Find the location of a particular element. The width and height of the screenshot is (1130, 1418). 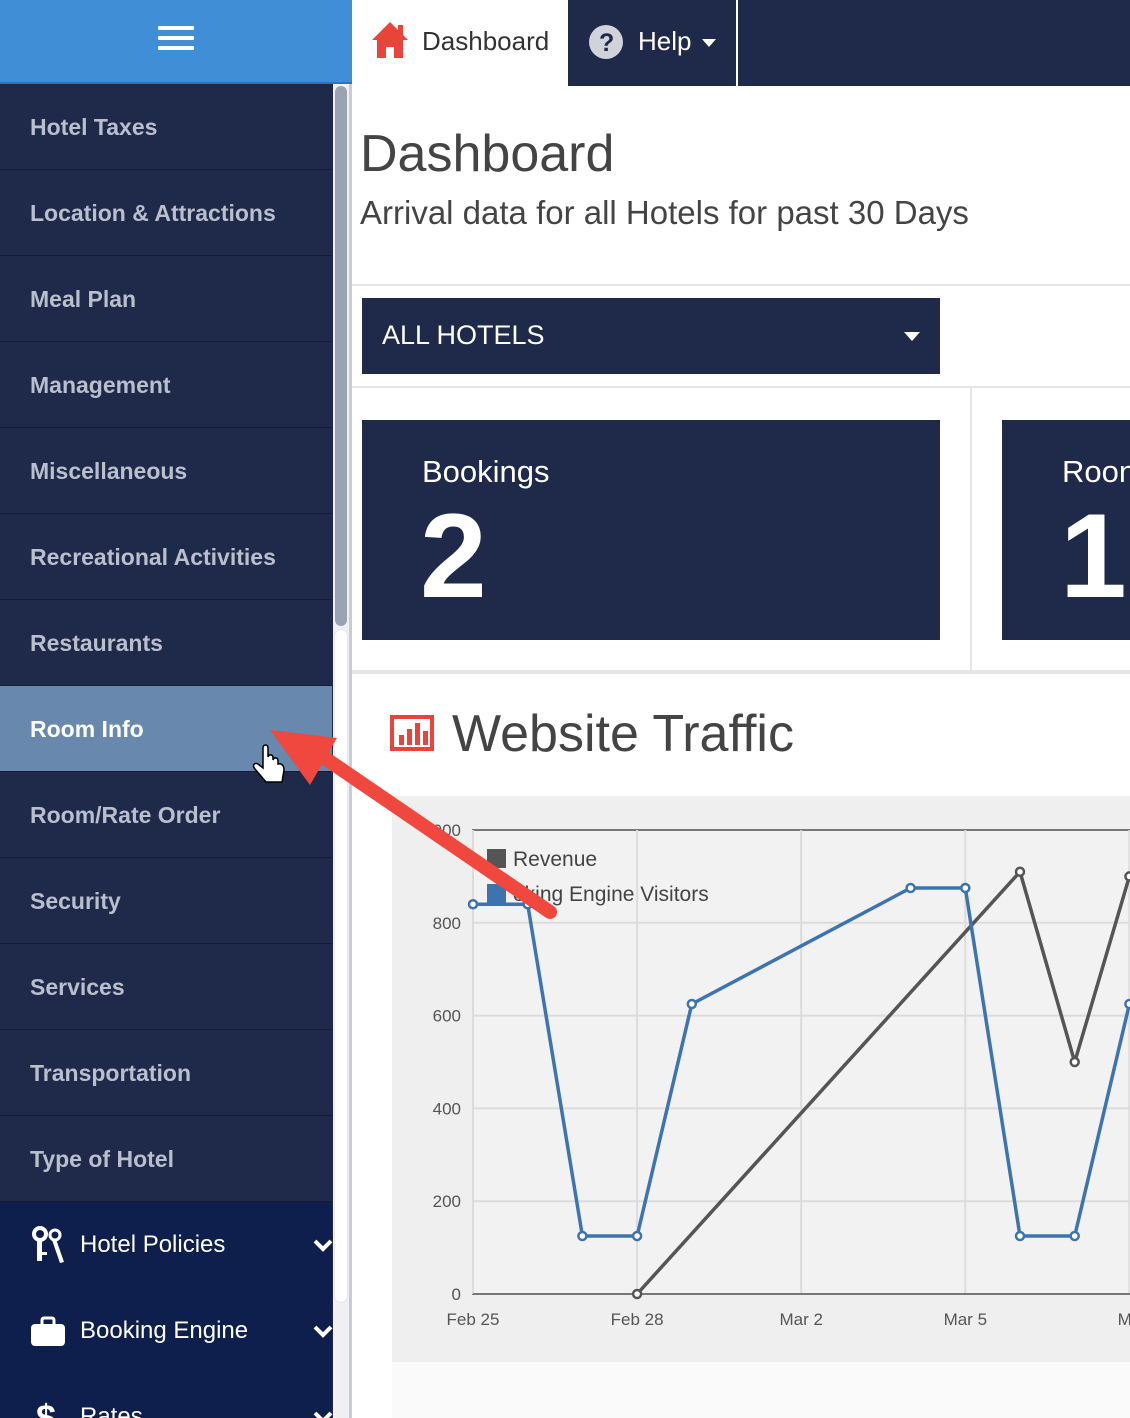

stat-value: 2 is located at coordinates (453, 556).